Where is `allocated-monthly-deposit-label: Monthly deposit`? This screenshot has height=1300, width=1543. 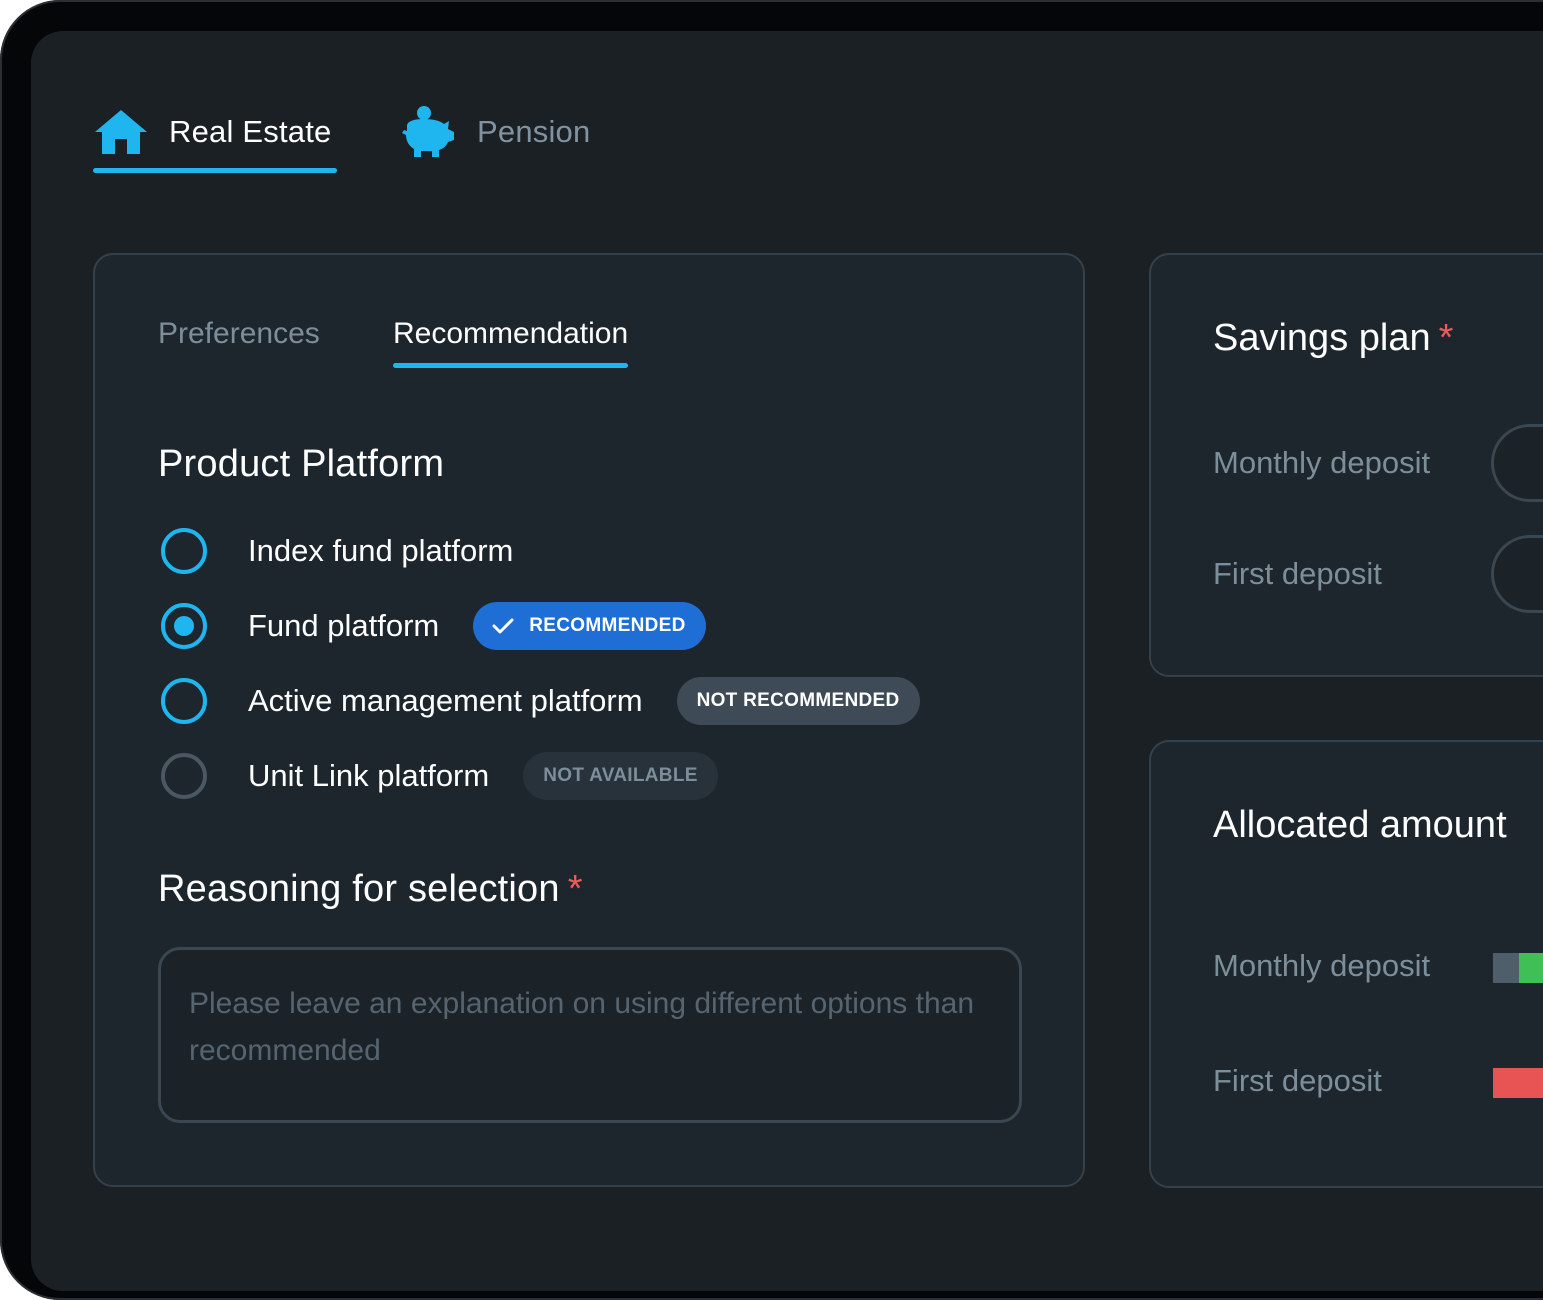
allocated-monthly-deposit-label: Monthly deposit is located at coordinates (1322, 965).